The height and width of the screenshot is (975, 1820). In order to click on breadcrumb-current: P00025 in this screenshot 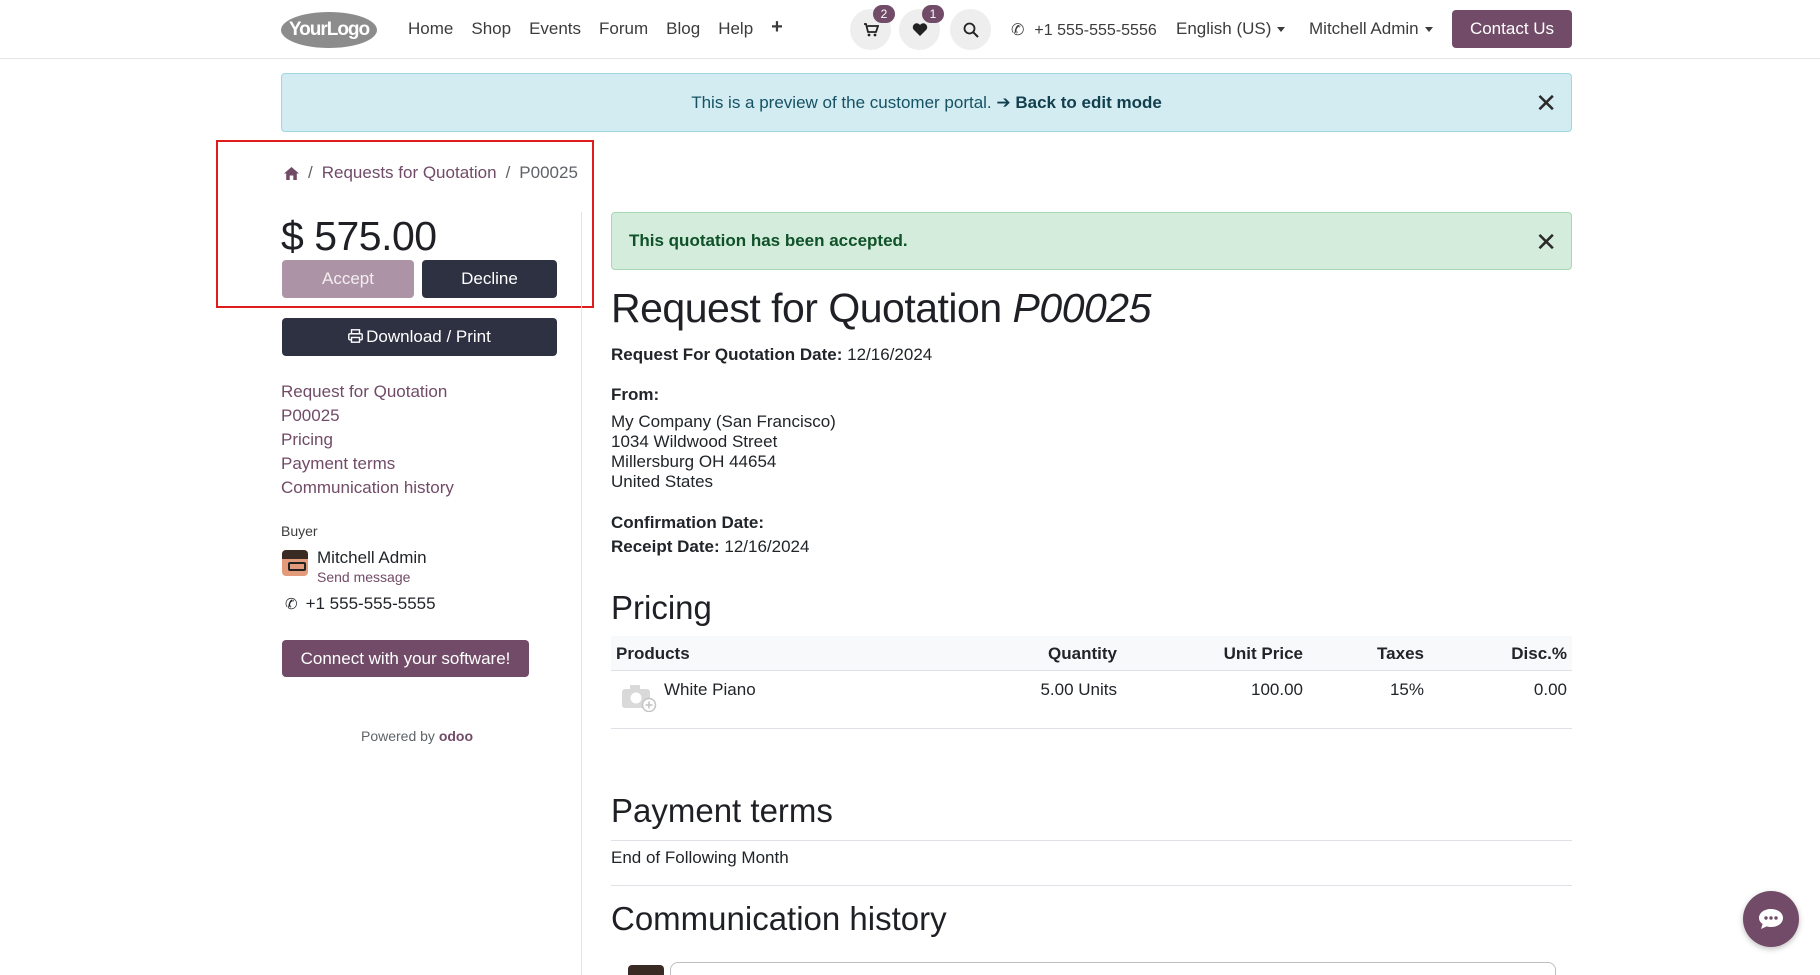, I will do `click(548, 172)`.